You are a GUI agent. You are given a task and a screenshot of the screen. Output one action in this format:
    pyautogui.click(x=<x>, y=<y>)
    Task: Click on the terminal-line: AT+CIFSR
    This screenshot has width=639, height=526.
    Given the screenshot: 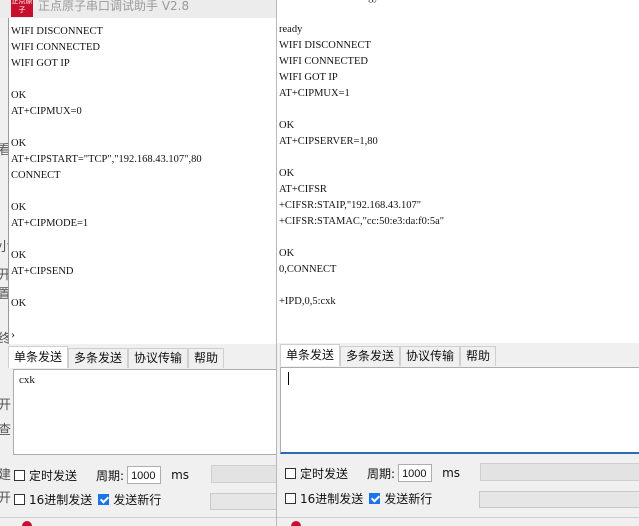 What is the action you would take?
    pyautogui.click(x=303, y=189)
    